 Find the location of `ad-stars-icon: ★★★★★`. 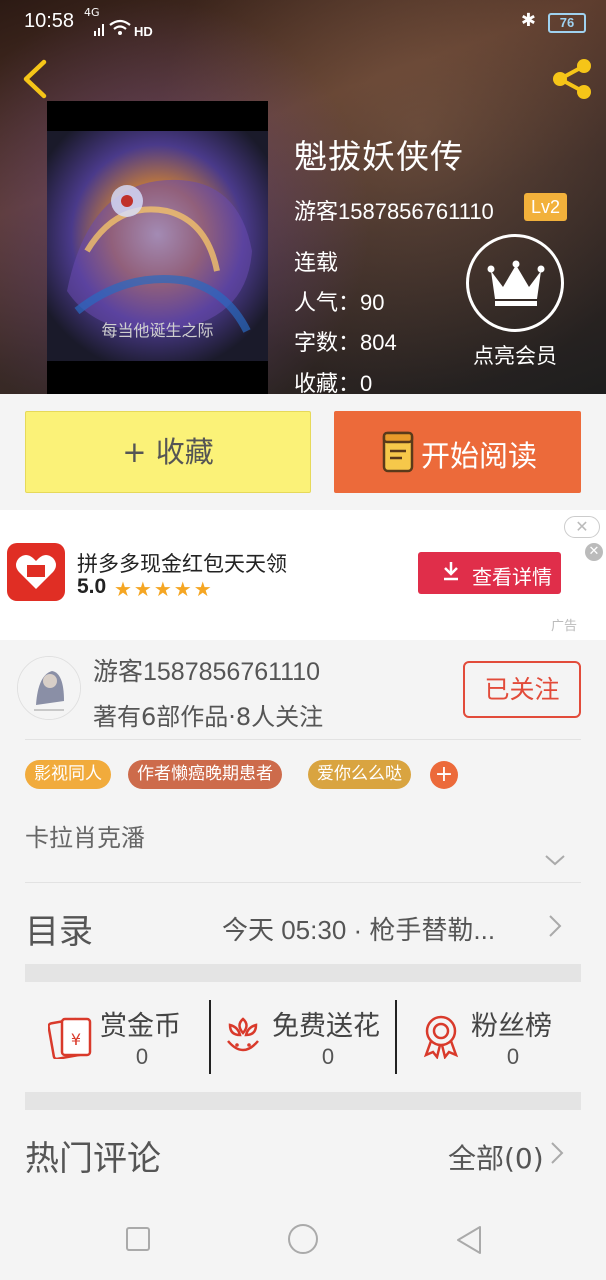

ad-stars-icon: ★★★★★ is located at coordinates (164, 589).